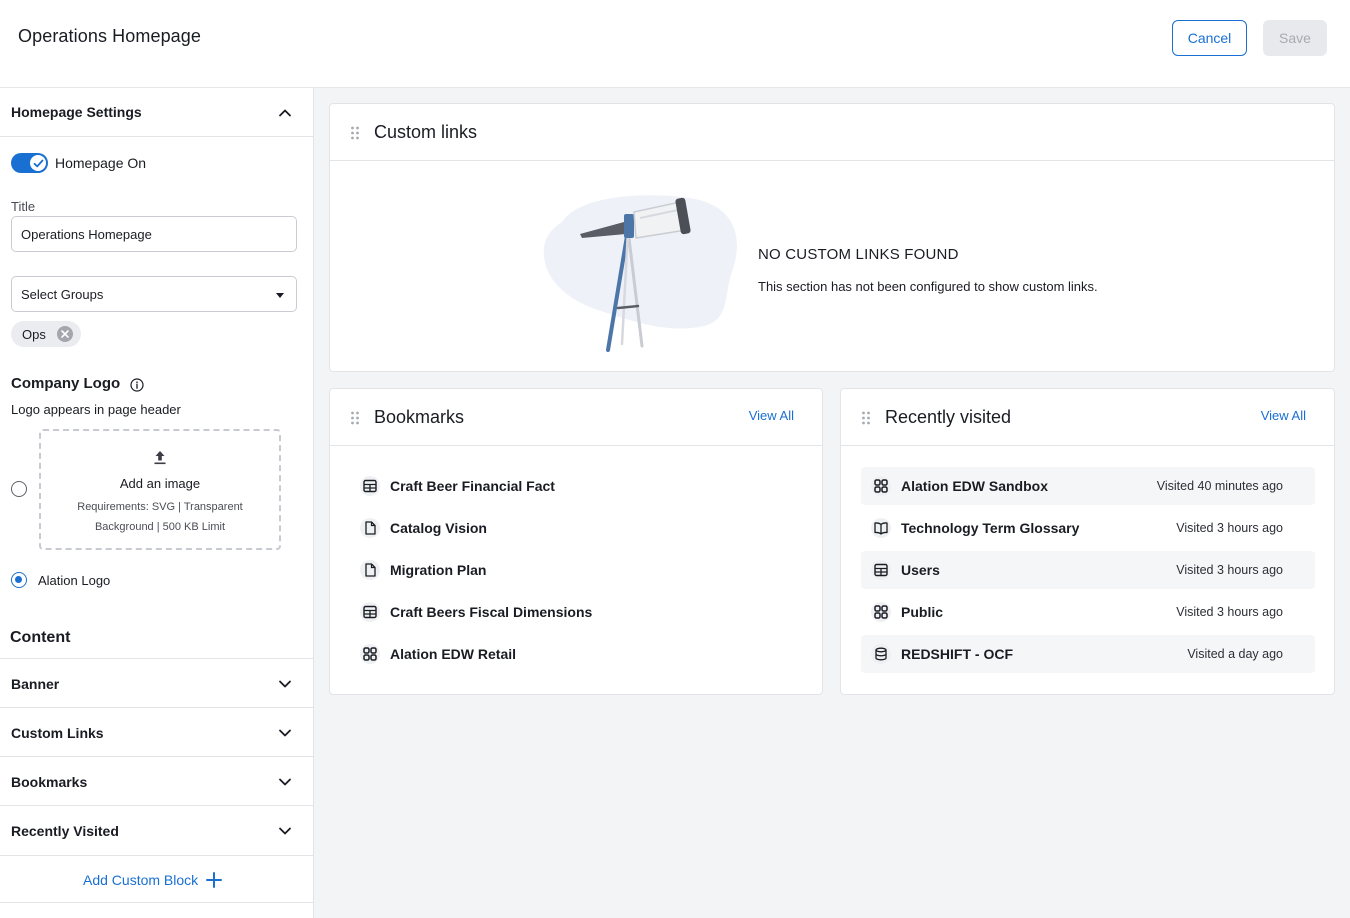  I want to click on bookmark-item: Craft Beers Fiscal Dimensions, so click(577, 612).